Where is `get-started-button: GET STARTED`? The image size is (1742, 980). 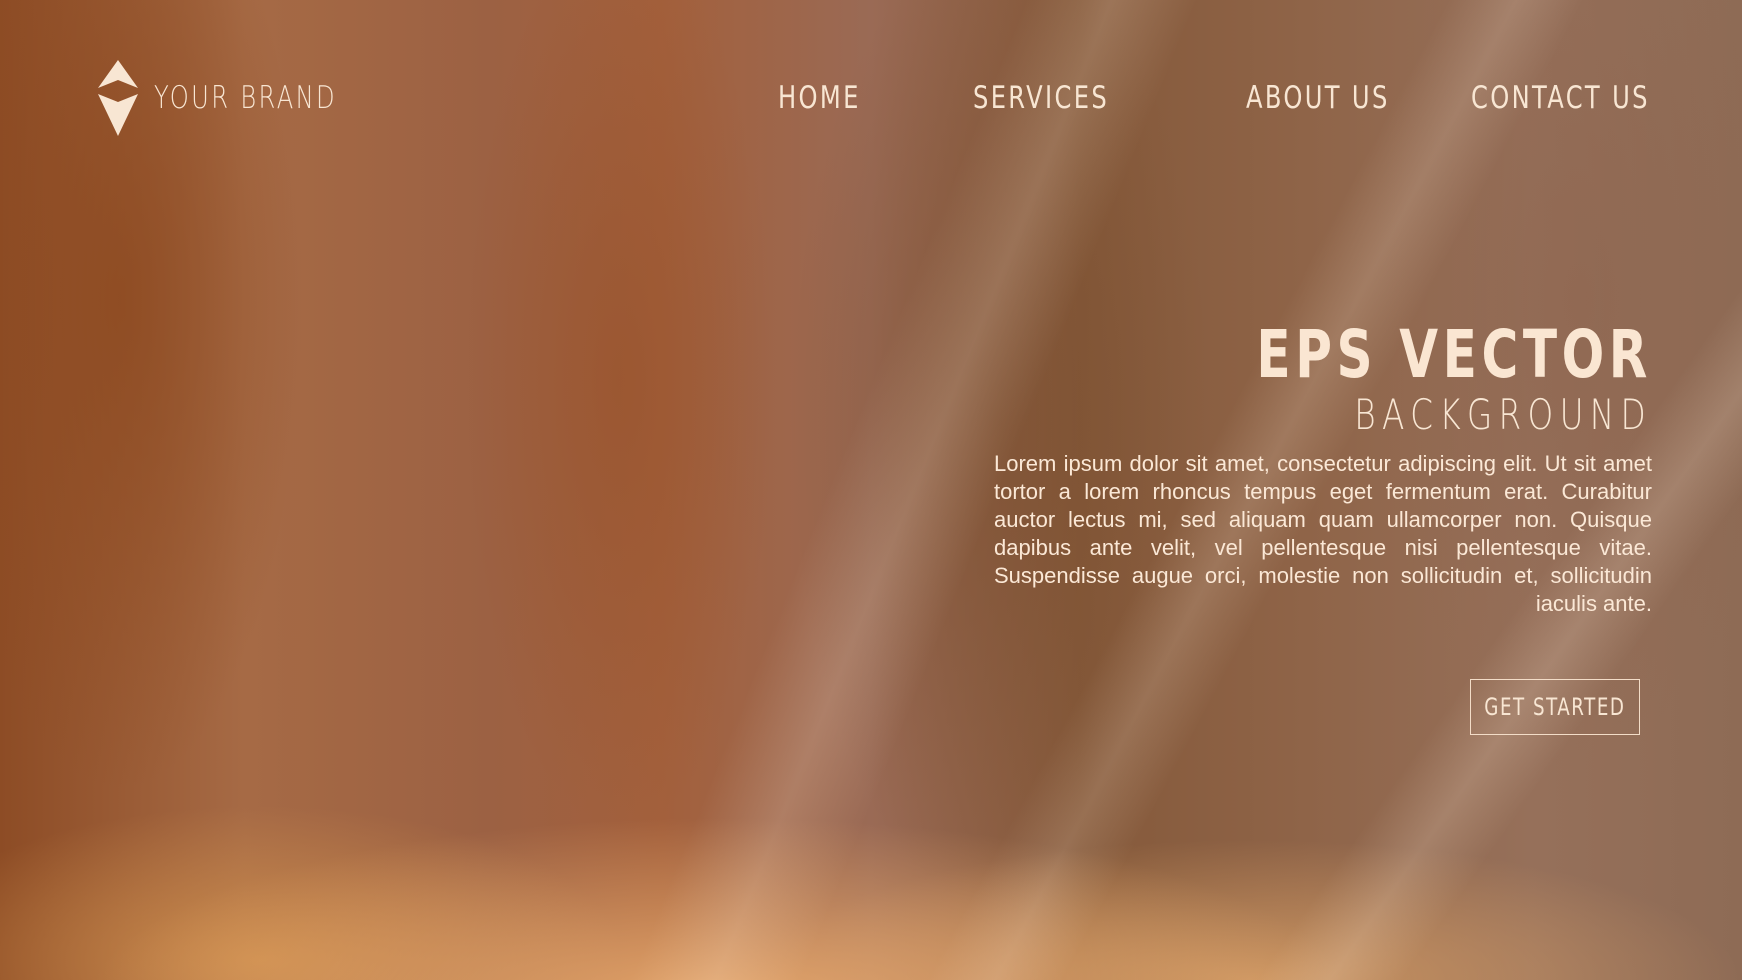 get-started-button: GET STARTED is located at coordinates (1555, 707).